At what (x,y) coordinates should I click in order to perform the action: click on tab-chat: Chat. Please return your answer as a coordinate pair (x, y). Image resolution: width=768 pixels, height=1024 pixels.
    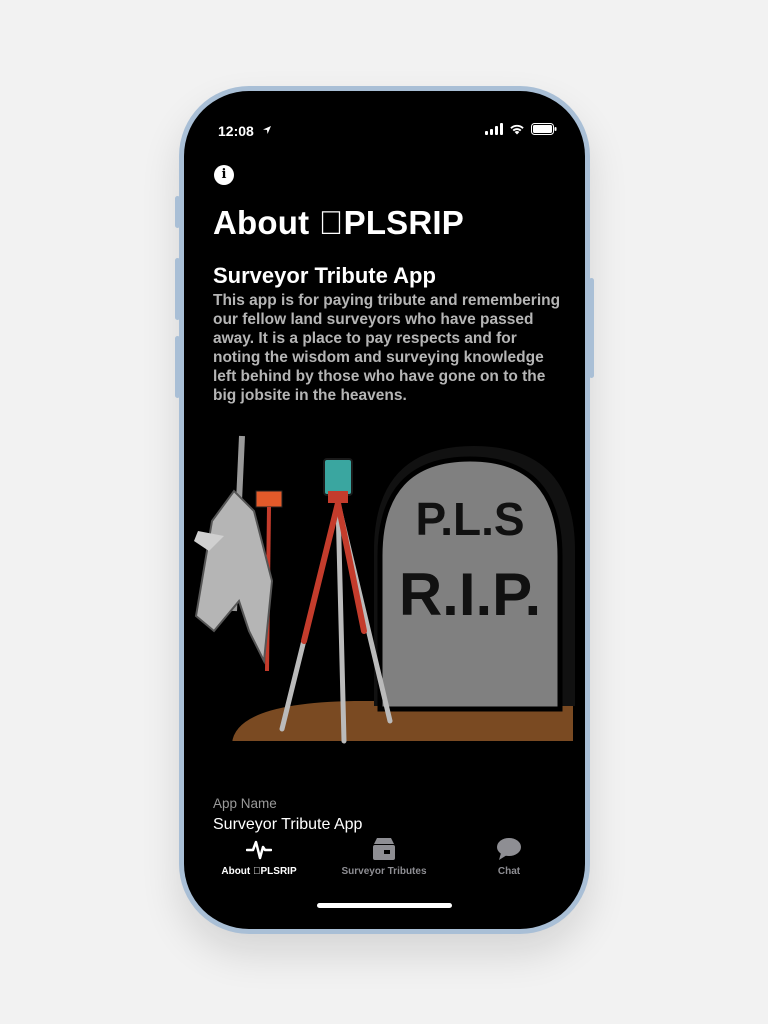
    Looking at the image, I should click on (509, 856).